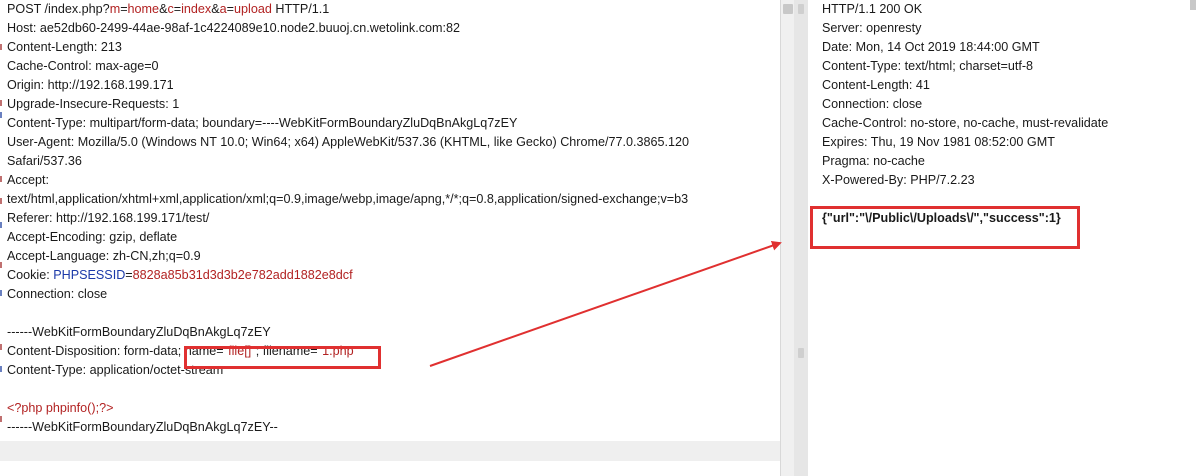  I want to click on gutter-marks, so click(1, 238).